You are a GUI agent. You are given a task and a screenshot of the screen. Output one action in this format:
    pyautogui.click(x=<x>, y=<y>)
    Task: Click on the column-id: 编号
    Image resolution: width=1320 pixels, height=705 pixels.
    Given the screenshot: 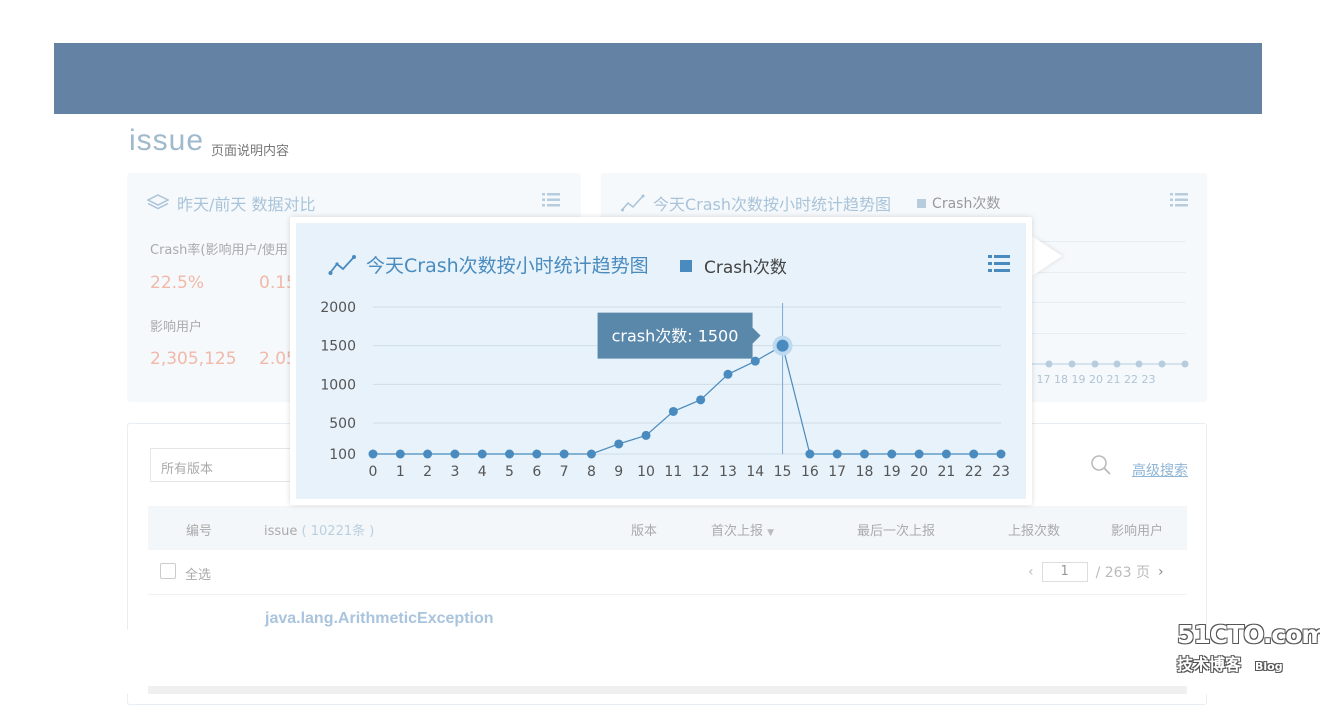 What is the action you would take?
    pyautogui.click(x=199, y=531)
    